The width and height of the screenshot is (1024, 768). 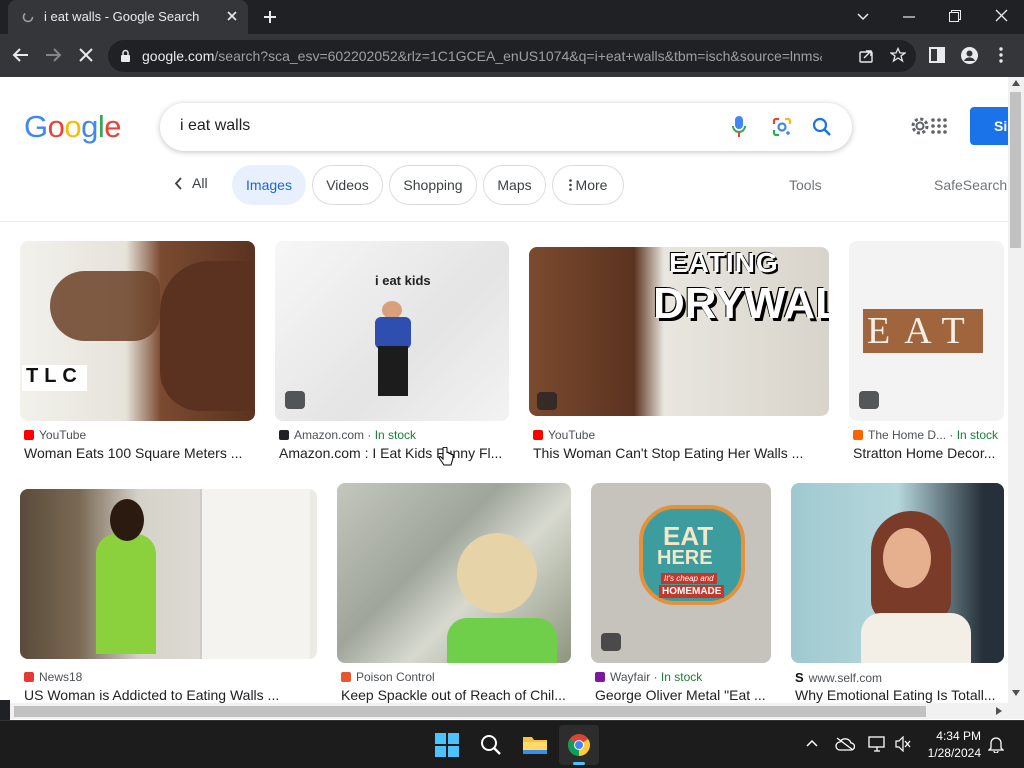 I want to click on search-query: i eat walls, so click(x=215, y=126).